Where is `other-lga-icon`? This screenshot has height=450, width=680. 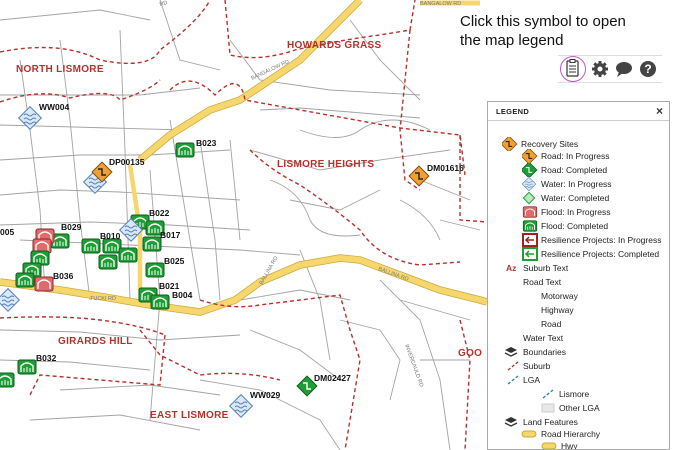
other-lga-icon is located at coordinates (548, 408).